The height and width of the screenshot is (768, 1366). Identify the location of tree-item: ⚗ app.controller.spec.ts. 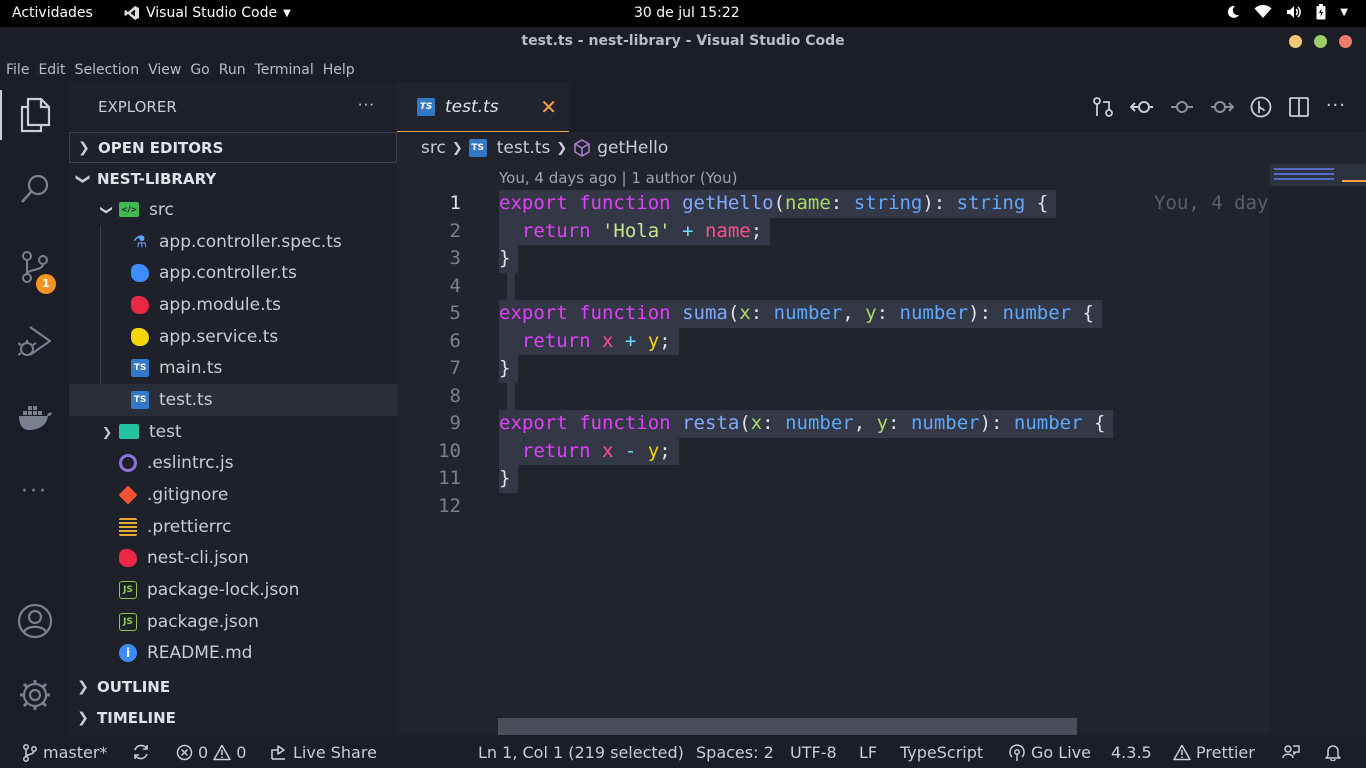
(233, 242).